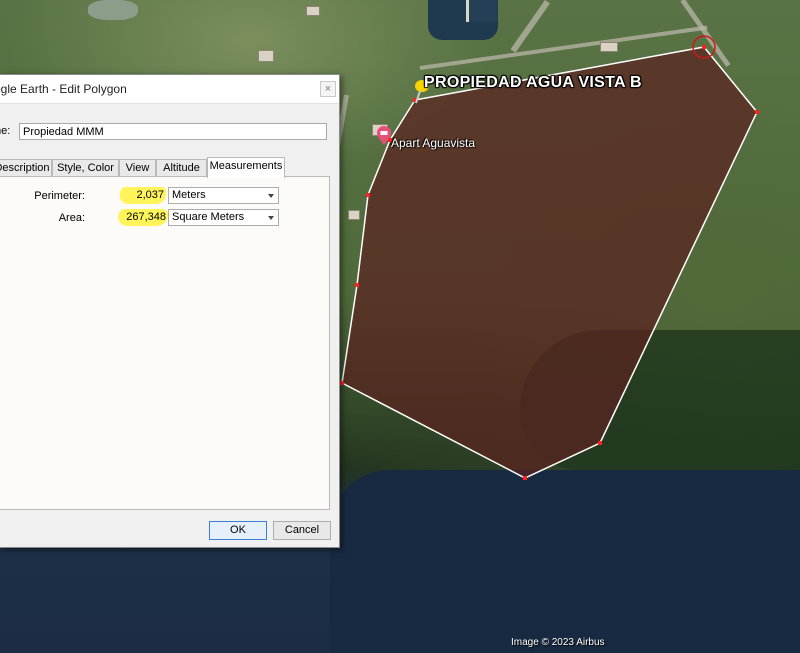  I want to click on hotel-poi-icon, so click(384, 136).